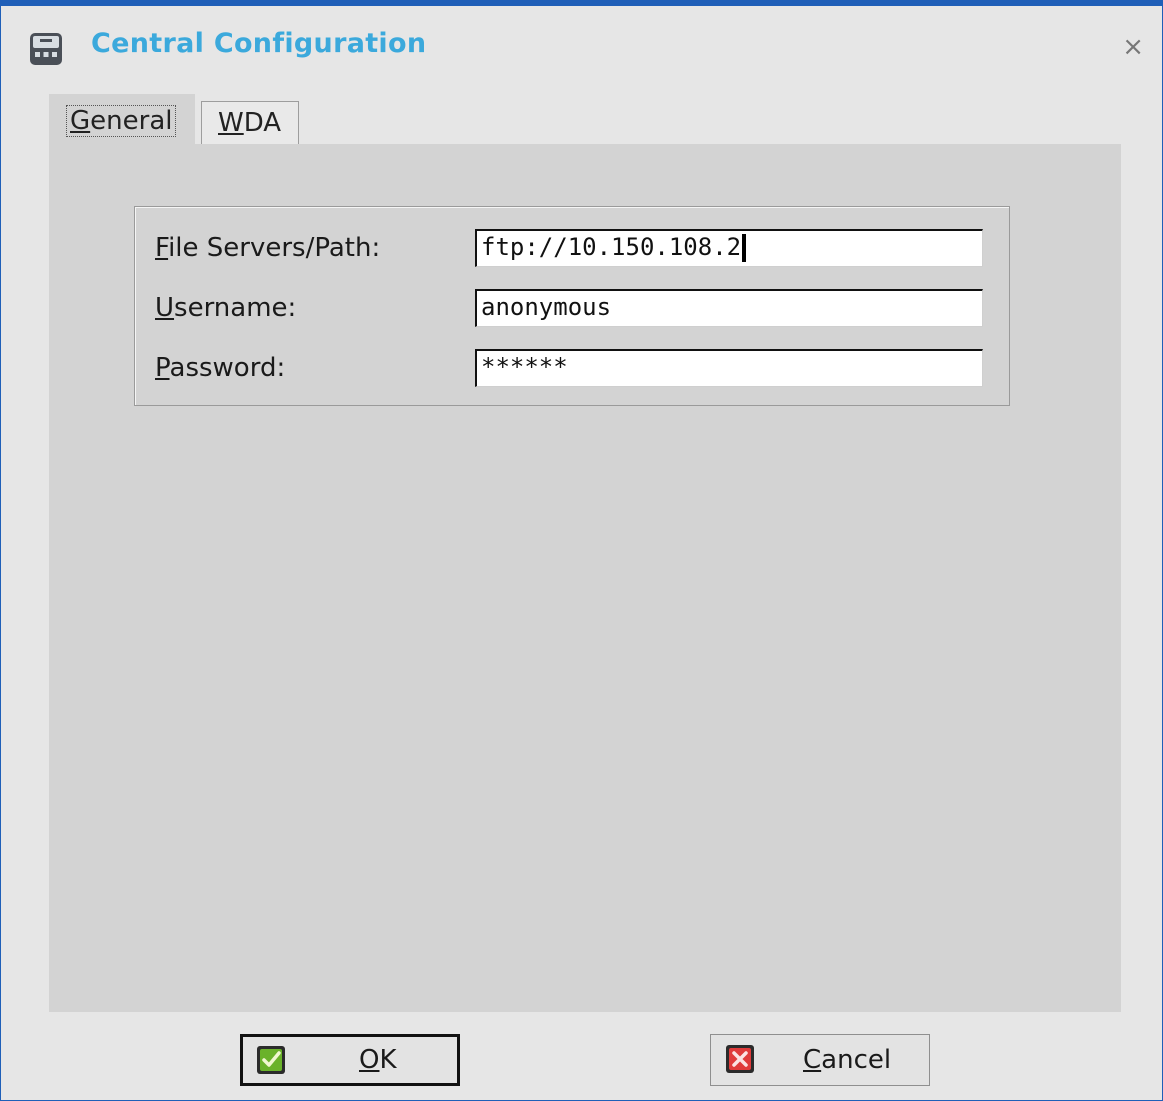  I want to click on window-title: Central Configuration, so click(259, 43).